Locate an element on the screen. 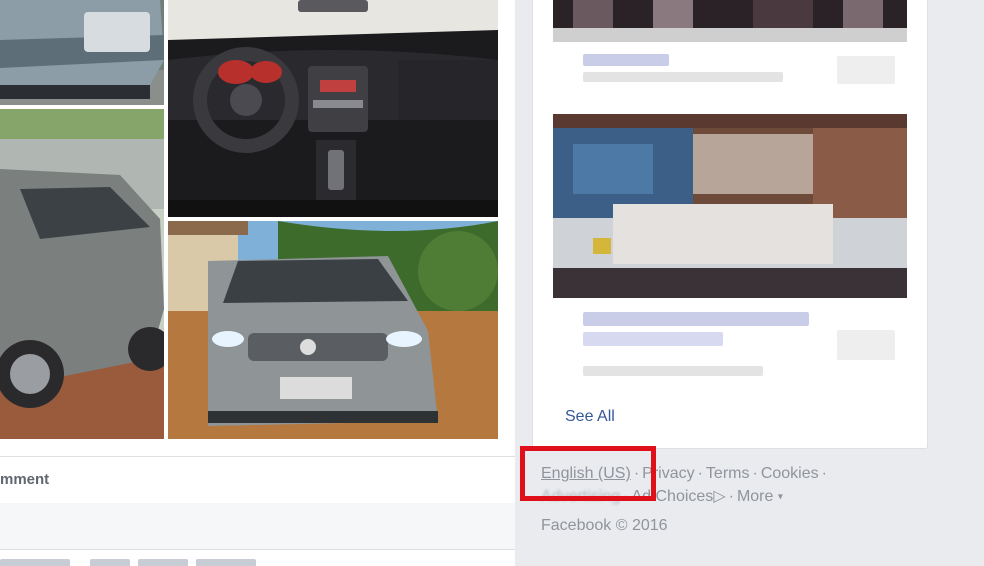 The width and height of the screenshot is (984, 566). red-highlight-box is located at coordinates (588, 473).